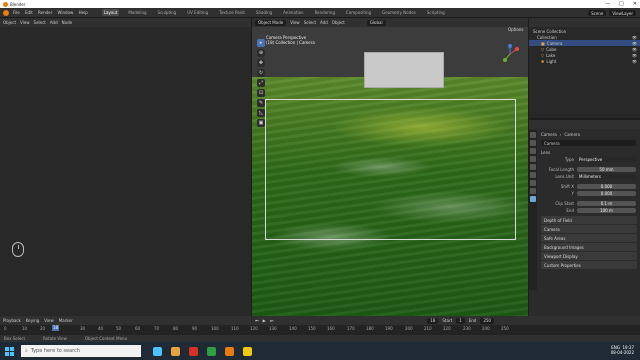 The height and width of the screenshot is (360, 640). Describe the element at coordinates (436, 12) in the screenshot. I see `tab-scripting: Scripting` at that location.